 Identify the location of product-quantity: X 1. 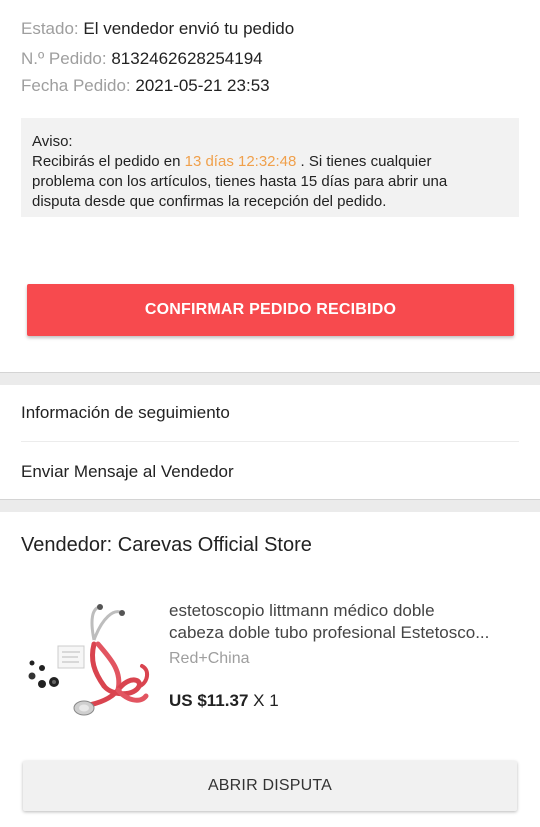
(266, 700).